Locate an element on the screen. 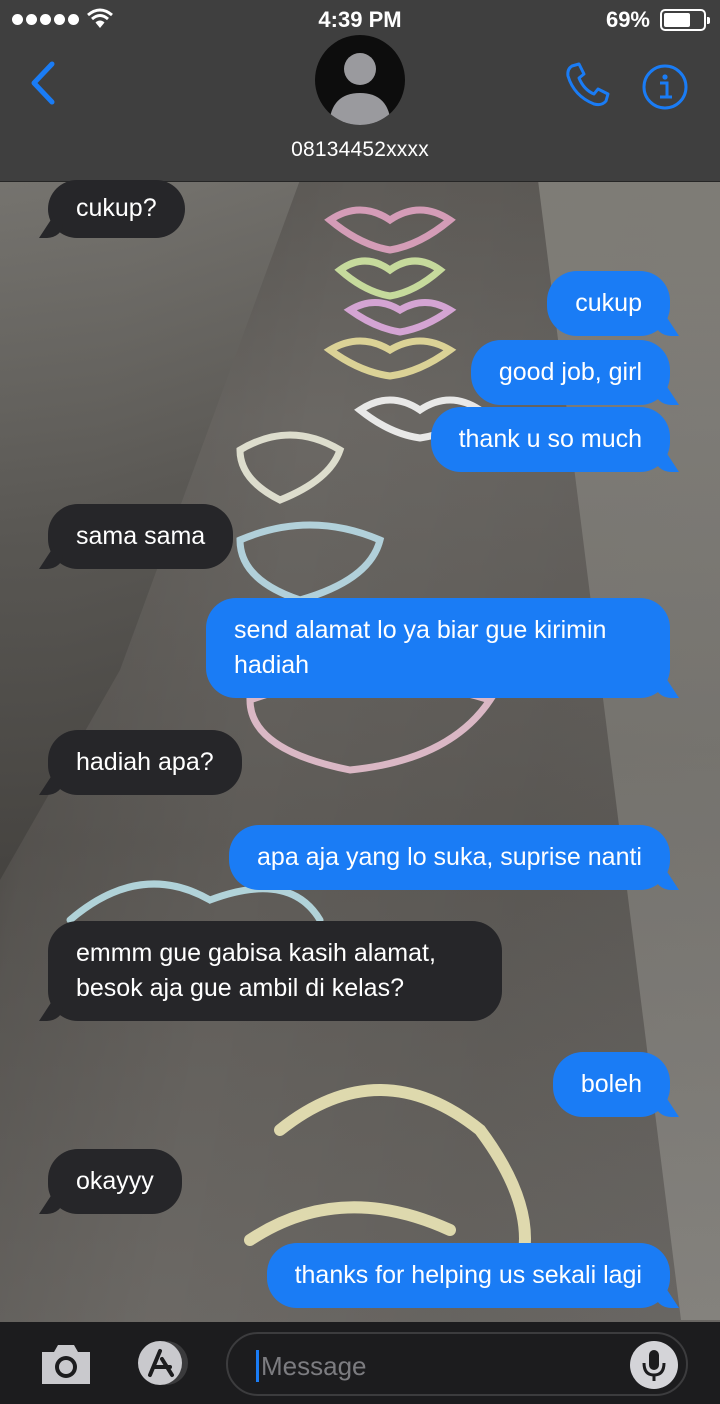  message-placeholder: Message is located at coordinates (314, 1366).